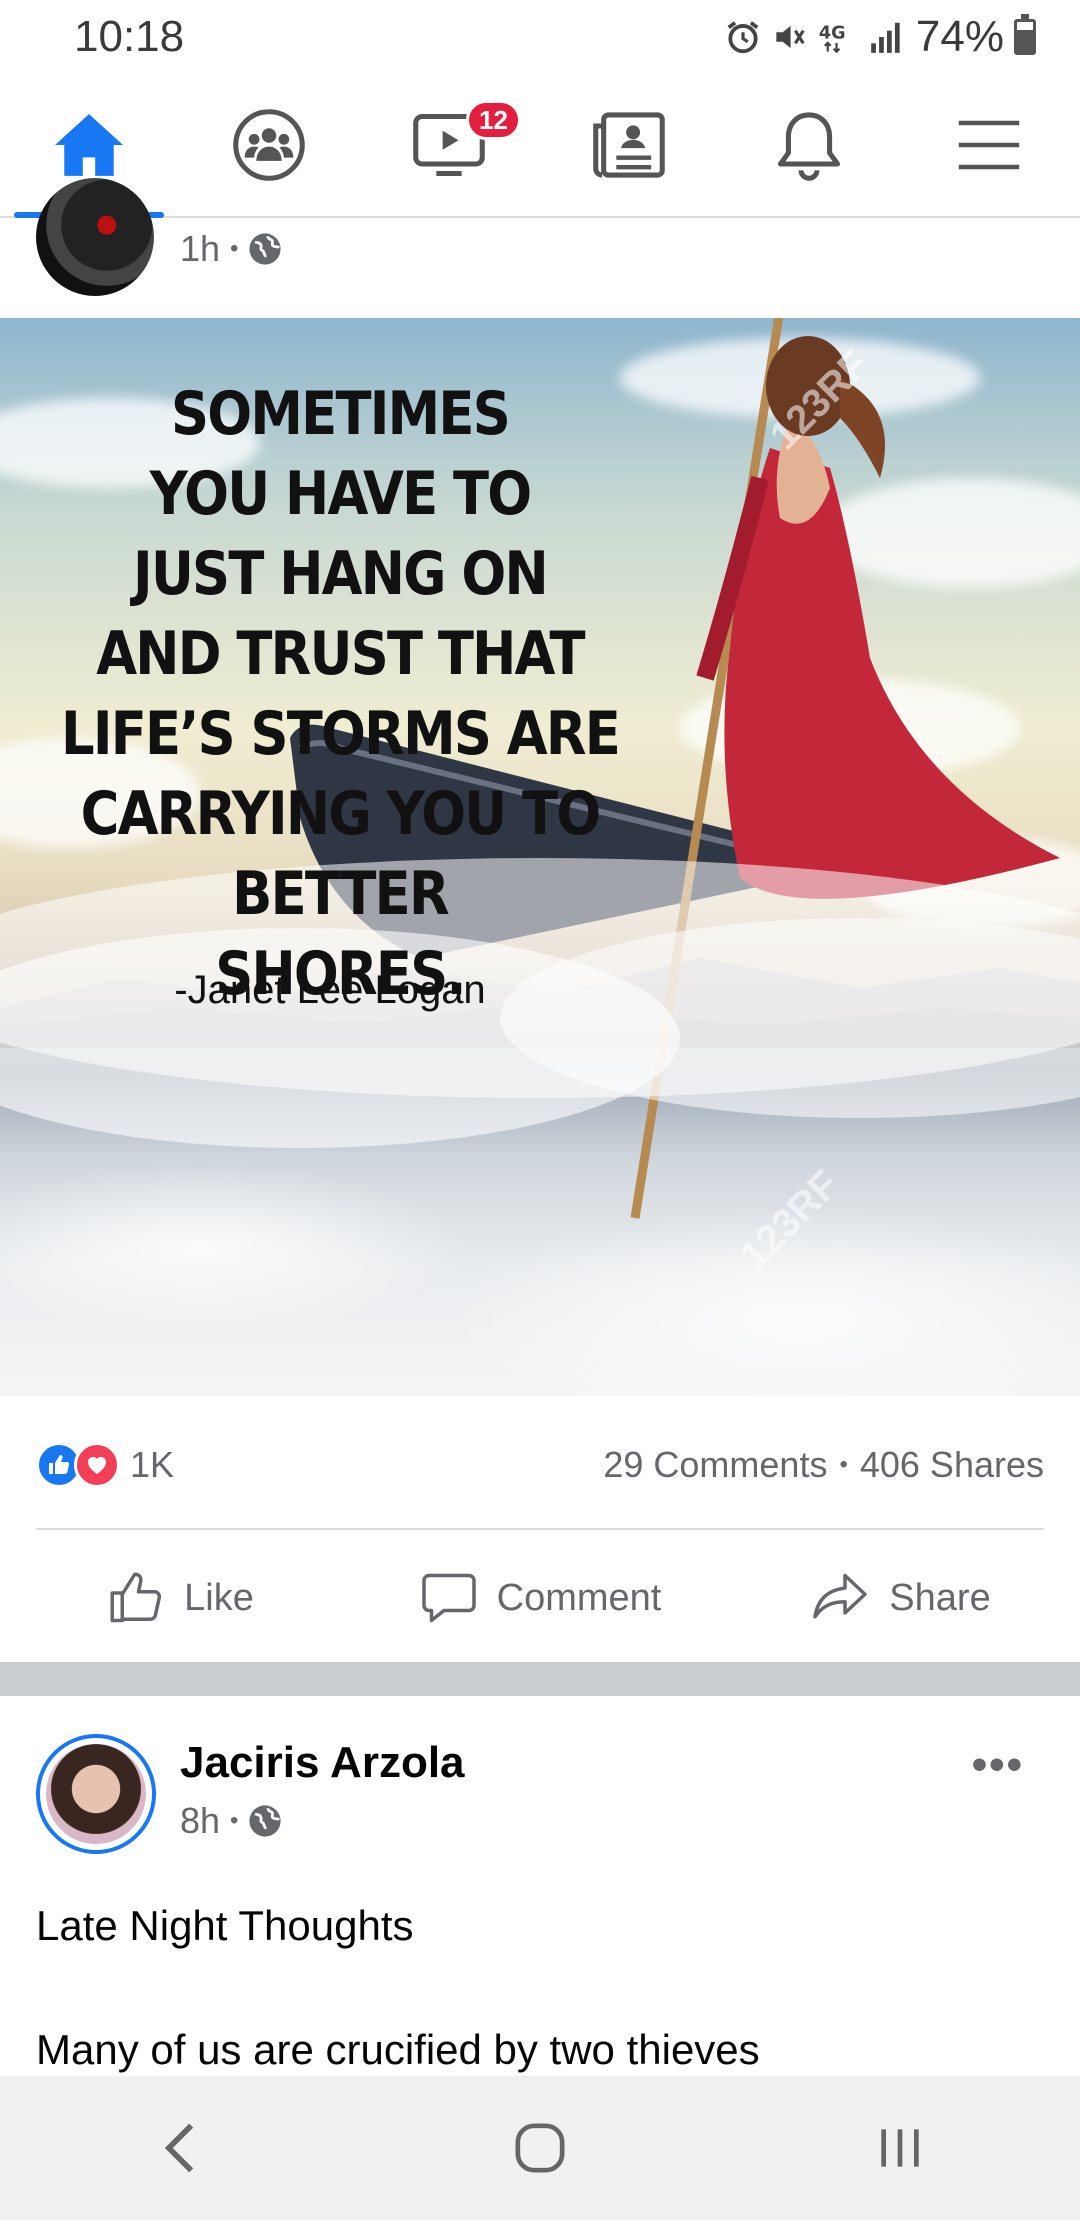 The image size is (1080, 2220). I want to click on recents-icon, so click(900, 2148).